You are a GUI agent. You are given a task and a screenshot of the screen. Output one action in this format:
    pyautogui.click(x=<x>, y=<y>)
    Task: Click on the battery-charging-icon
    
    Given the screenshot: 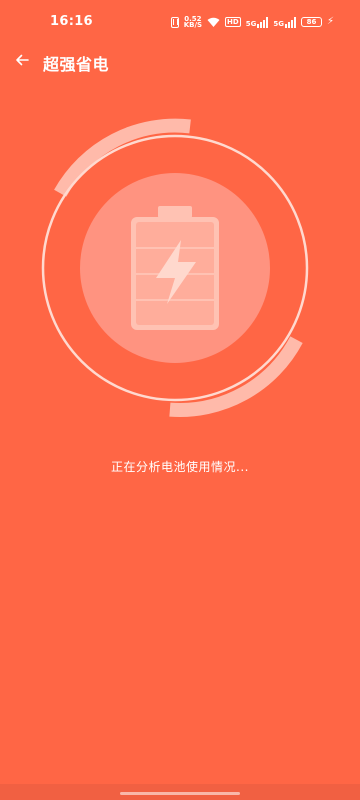 What is the action you would take?
    pyautogui.click(x=175, y=268)
    